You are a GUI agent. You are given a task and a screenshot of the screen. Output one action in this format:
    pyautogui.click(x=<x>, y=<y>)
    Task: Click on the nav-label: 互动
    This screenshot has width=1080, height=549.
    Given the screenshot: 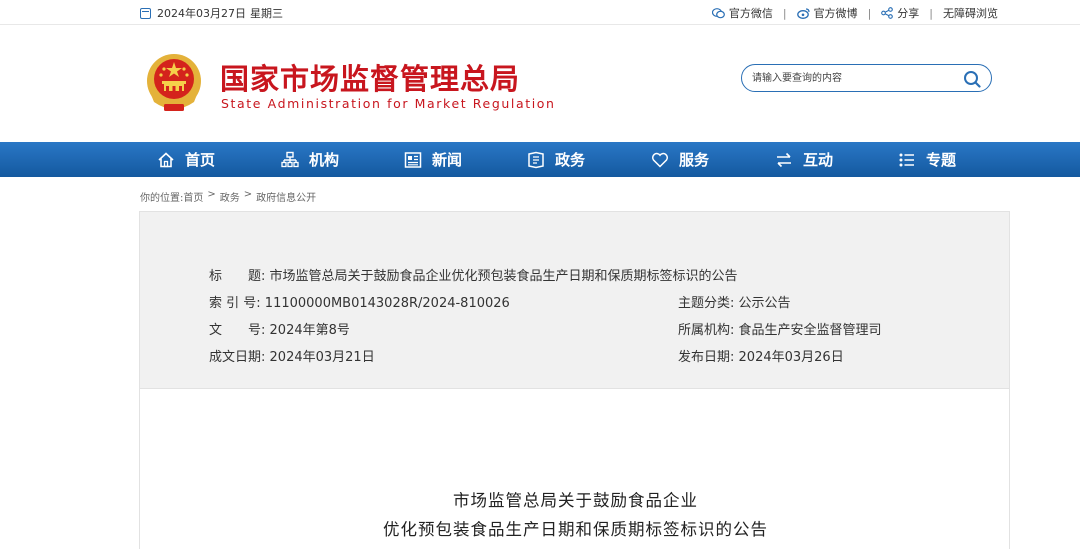 What is the action you would take?
    pyautogui.click(x=818, y=160)
    